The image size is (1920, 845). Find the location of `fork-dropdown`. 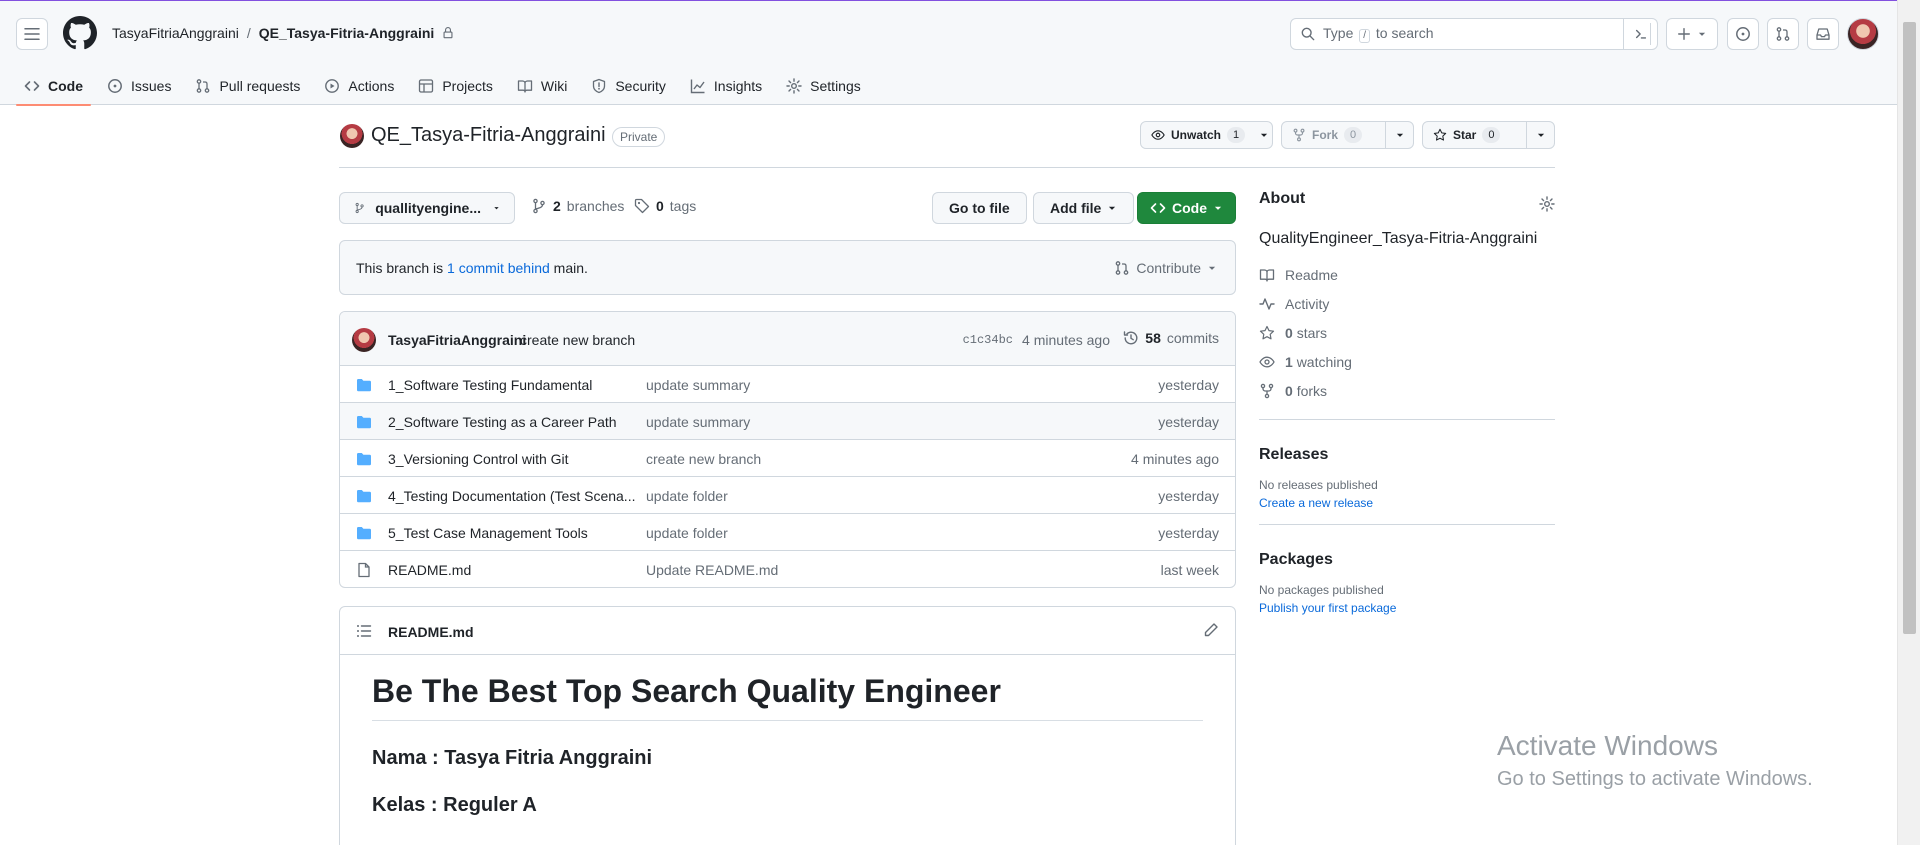

fork-dropdown is located at coordinates (1399, 135).